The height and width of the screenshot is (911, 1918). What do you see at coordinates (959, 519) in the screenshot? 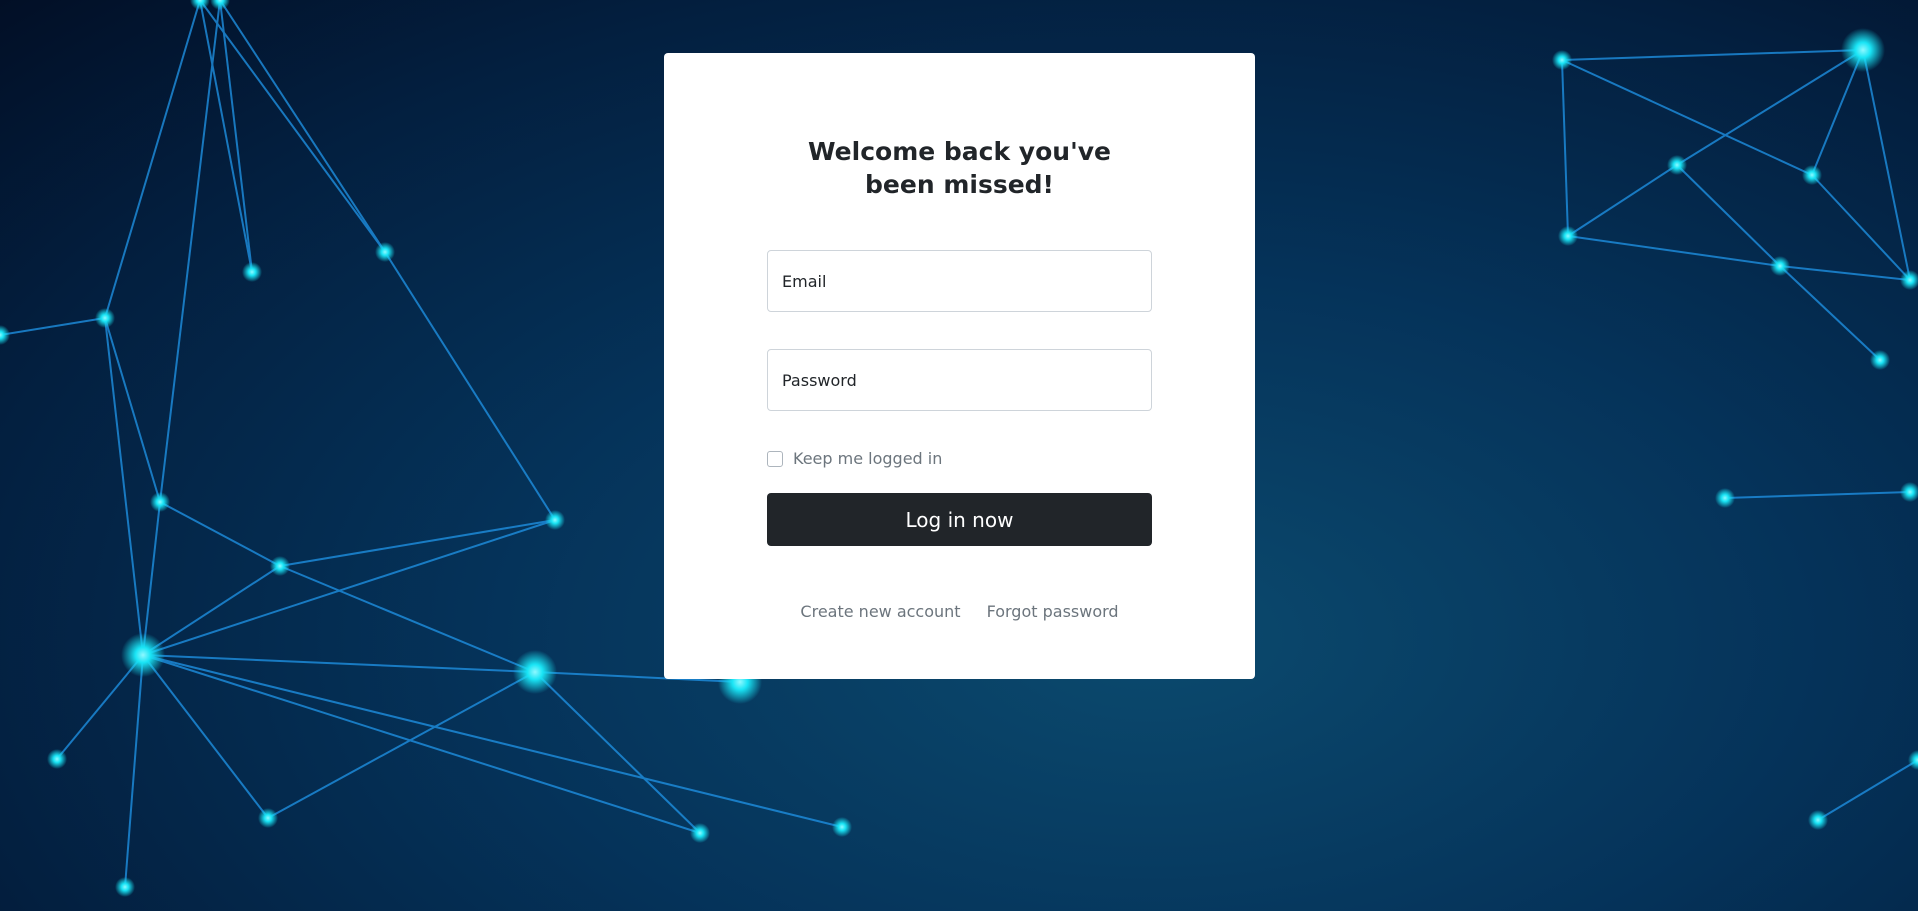
I see `login-button: Log in now` at bounding box center [959, 519].